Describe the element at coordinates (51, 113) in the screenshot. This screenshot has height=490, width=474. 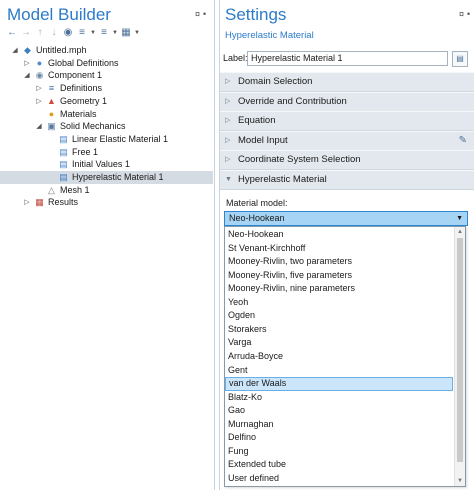
I see `materials-icon: ●` at that location.